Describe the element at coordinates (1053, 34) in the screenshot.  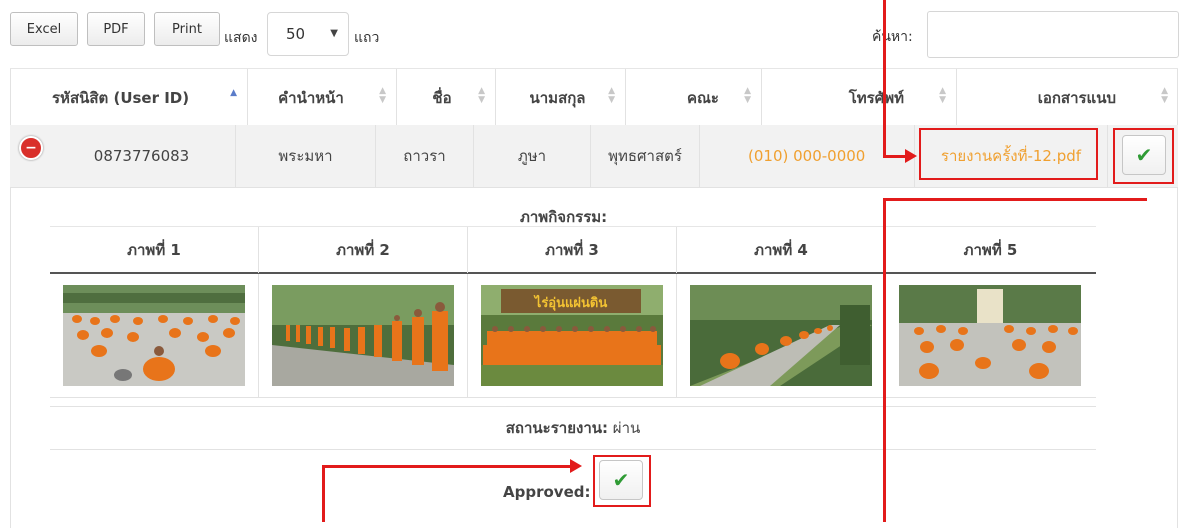
I see `search-input` at that location.